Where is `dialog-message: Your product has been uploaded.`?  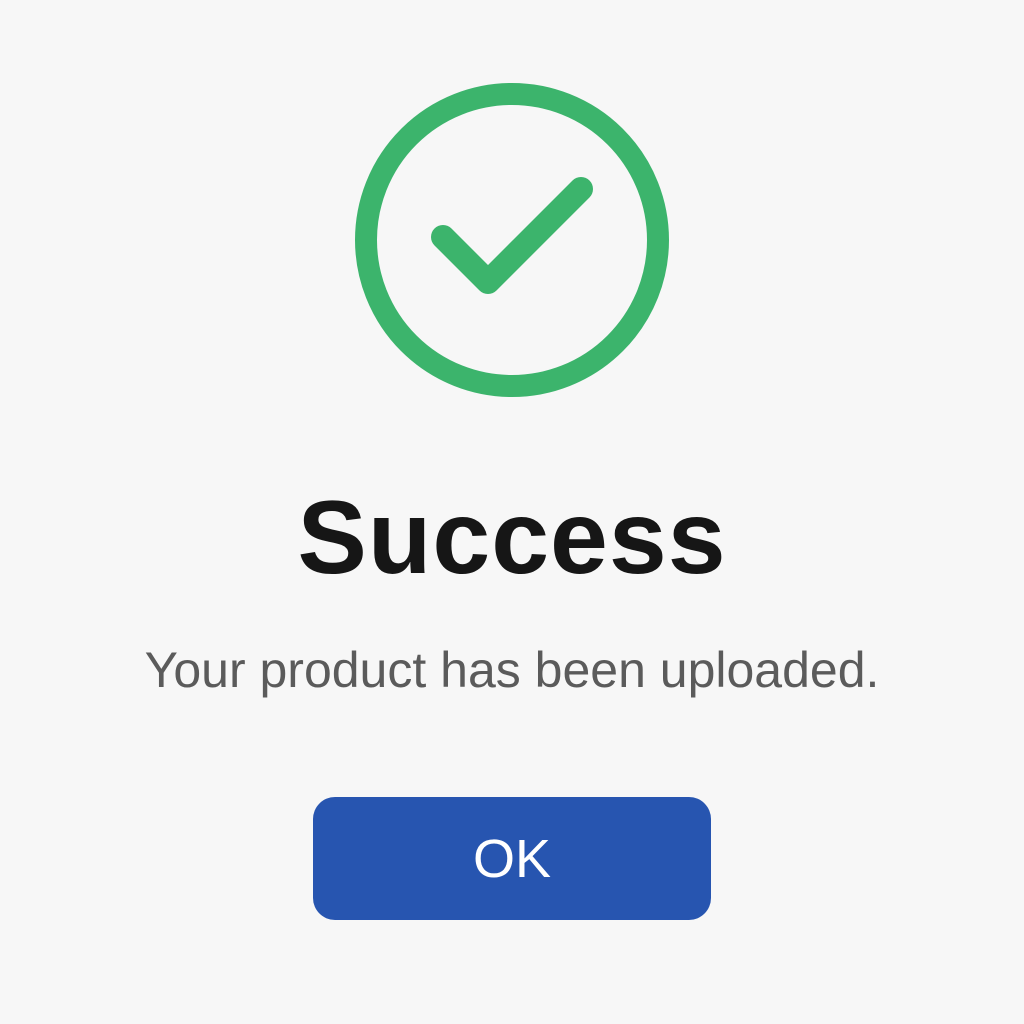
dialog-message: Your product has been uploaded. is located at coordinates (512, 670).